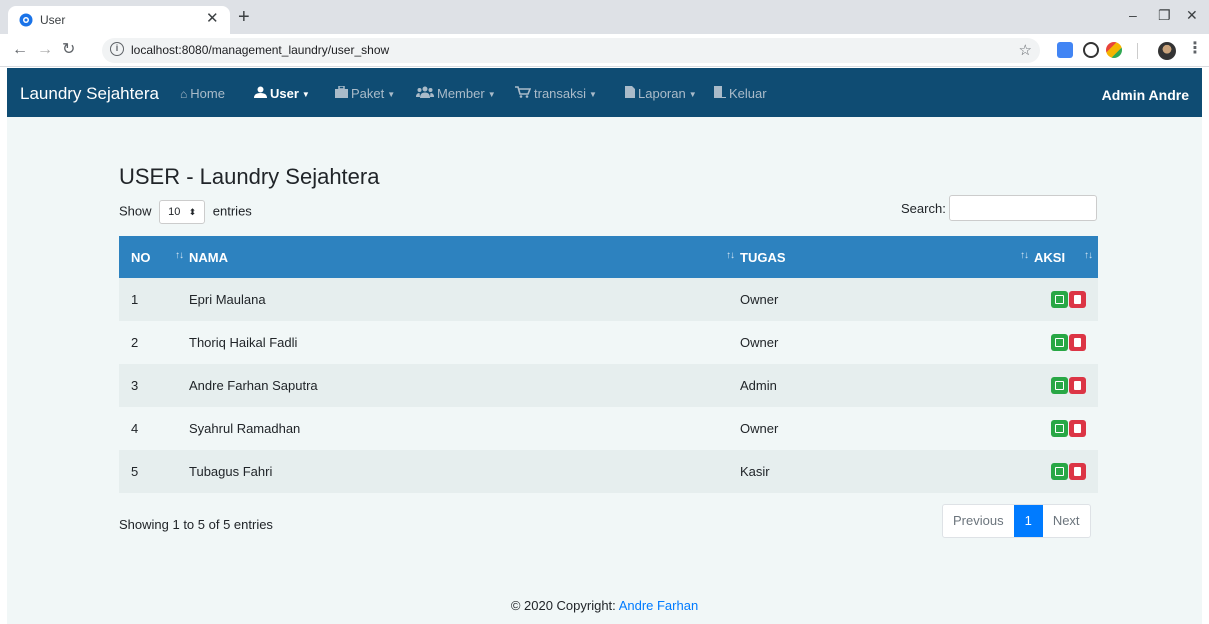 The height and width of the screenshot is (624, 1209). Describe the element at coordinates (154, 257) in the screenshot. I see `column-header-no: NO ↑↓` at that location.